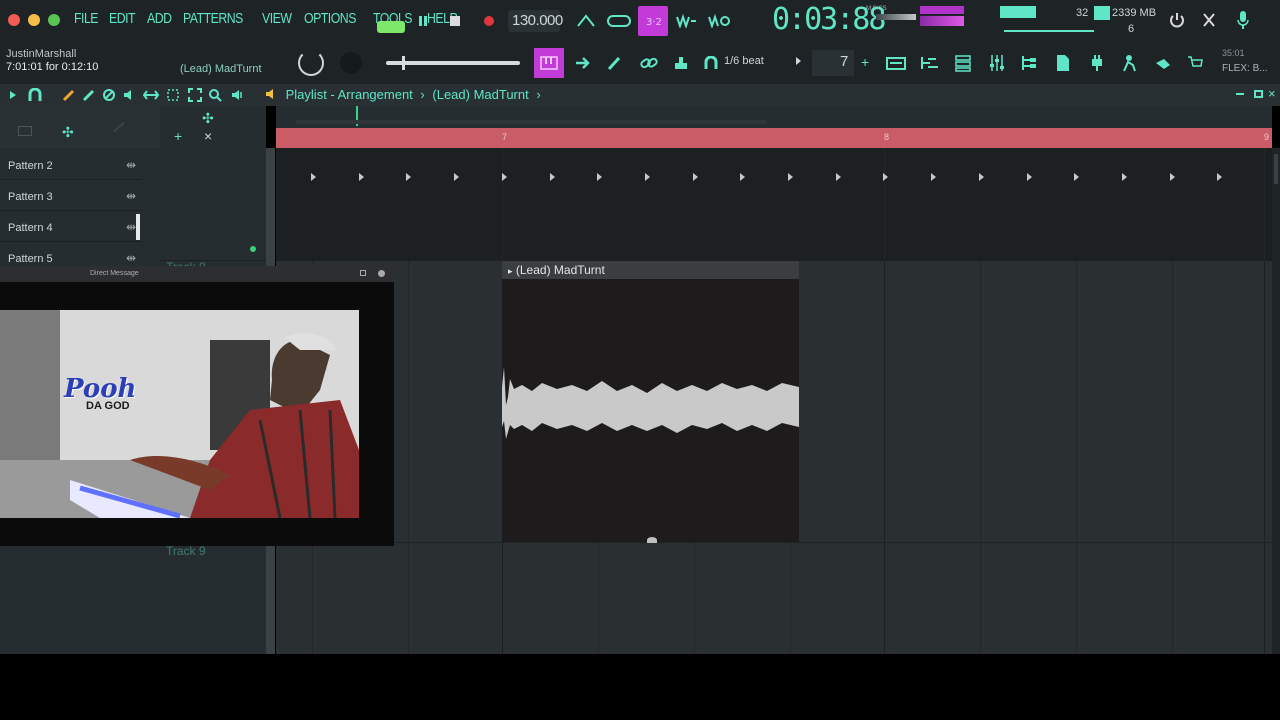  I want to click on timeline-ruler: 7 8 9, so click(774, 138).